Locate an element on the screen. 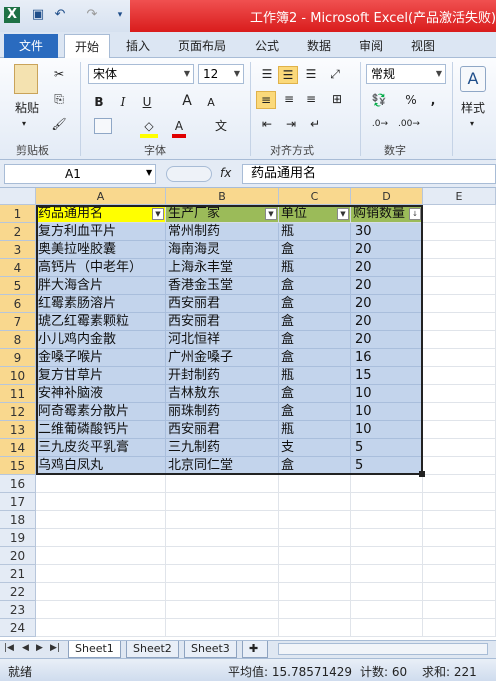 The image size is (496, 681). align-right-icon: ≡ is located at coordinates (311, 99).